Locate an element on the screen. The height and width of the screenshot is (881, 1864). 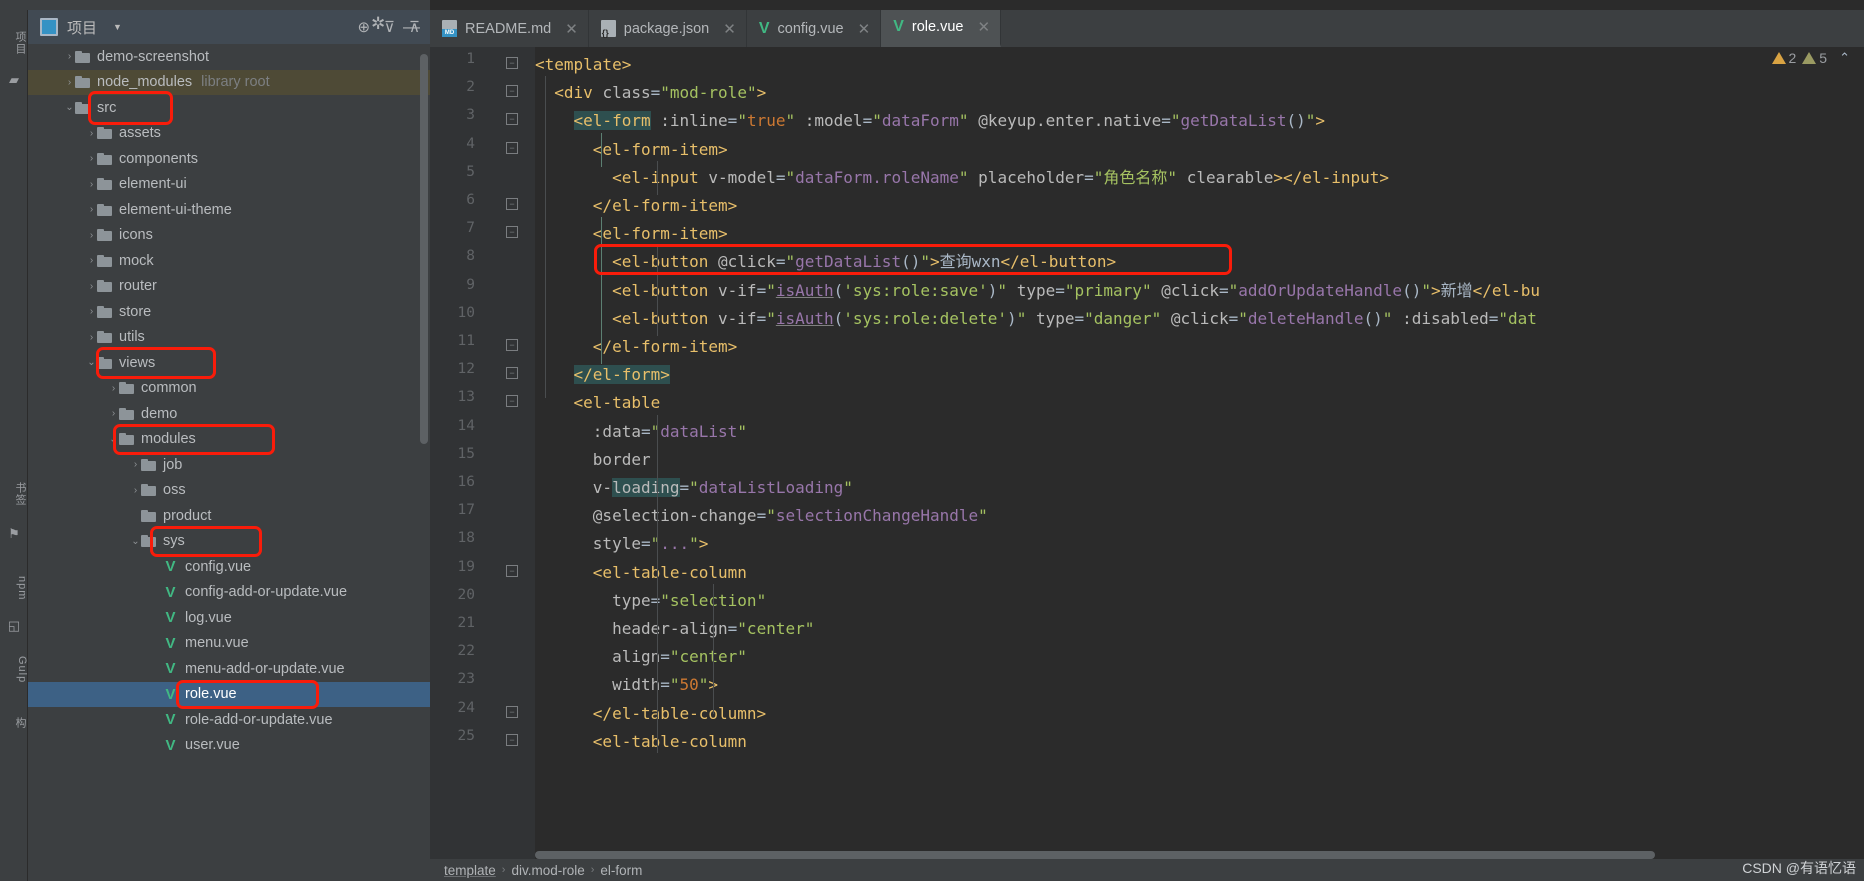
breadcrumb-item: el-form is located at coordinates (621, 870).